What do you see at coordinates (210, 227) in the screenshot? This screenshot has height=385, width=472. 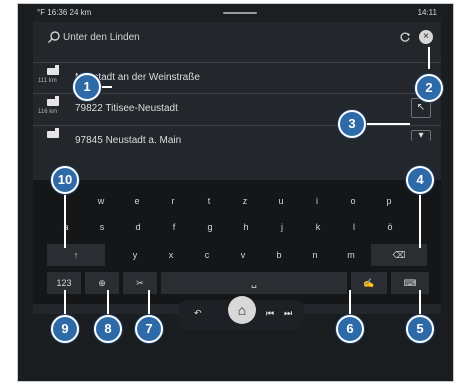 I see `key: g` at bounding box center [210, 227].